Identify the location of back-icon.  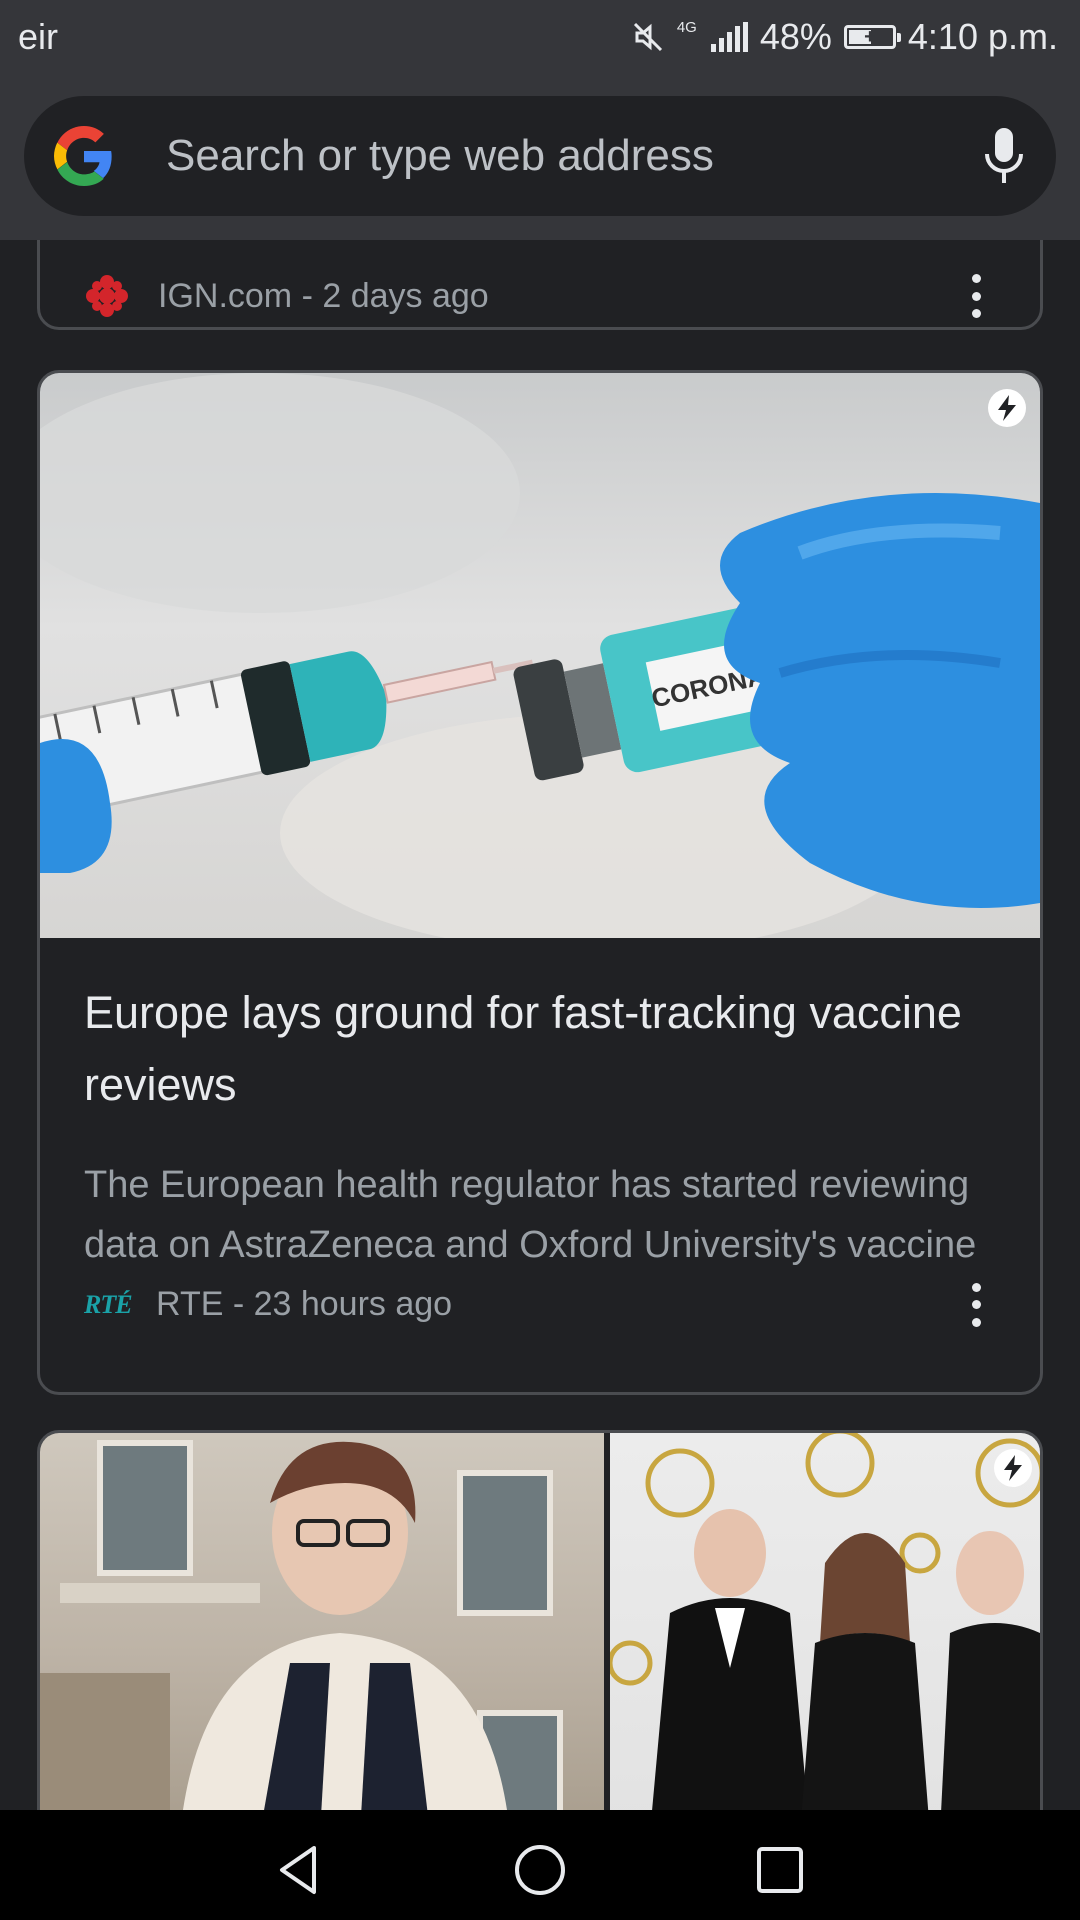
(300, 1870).